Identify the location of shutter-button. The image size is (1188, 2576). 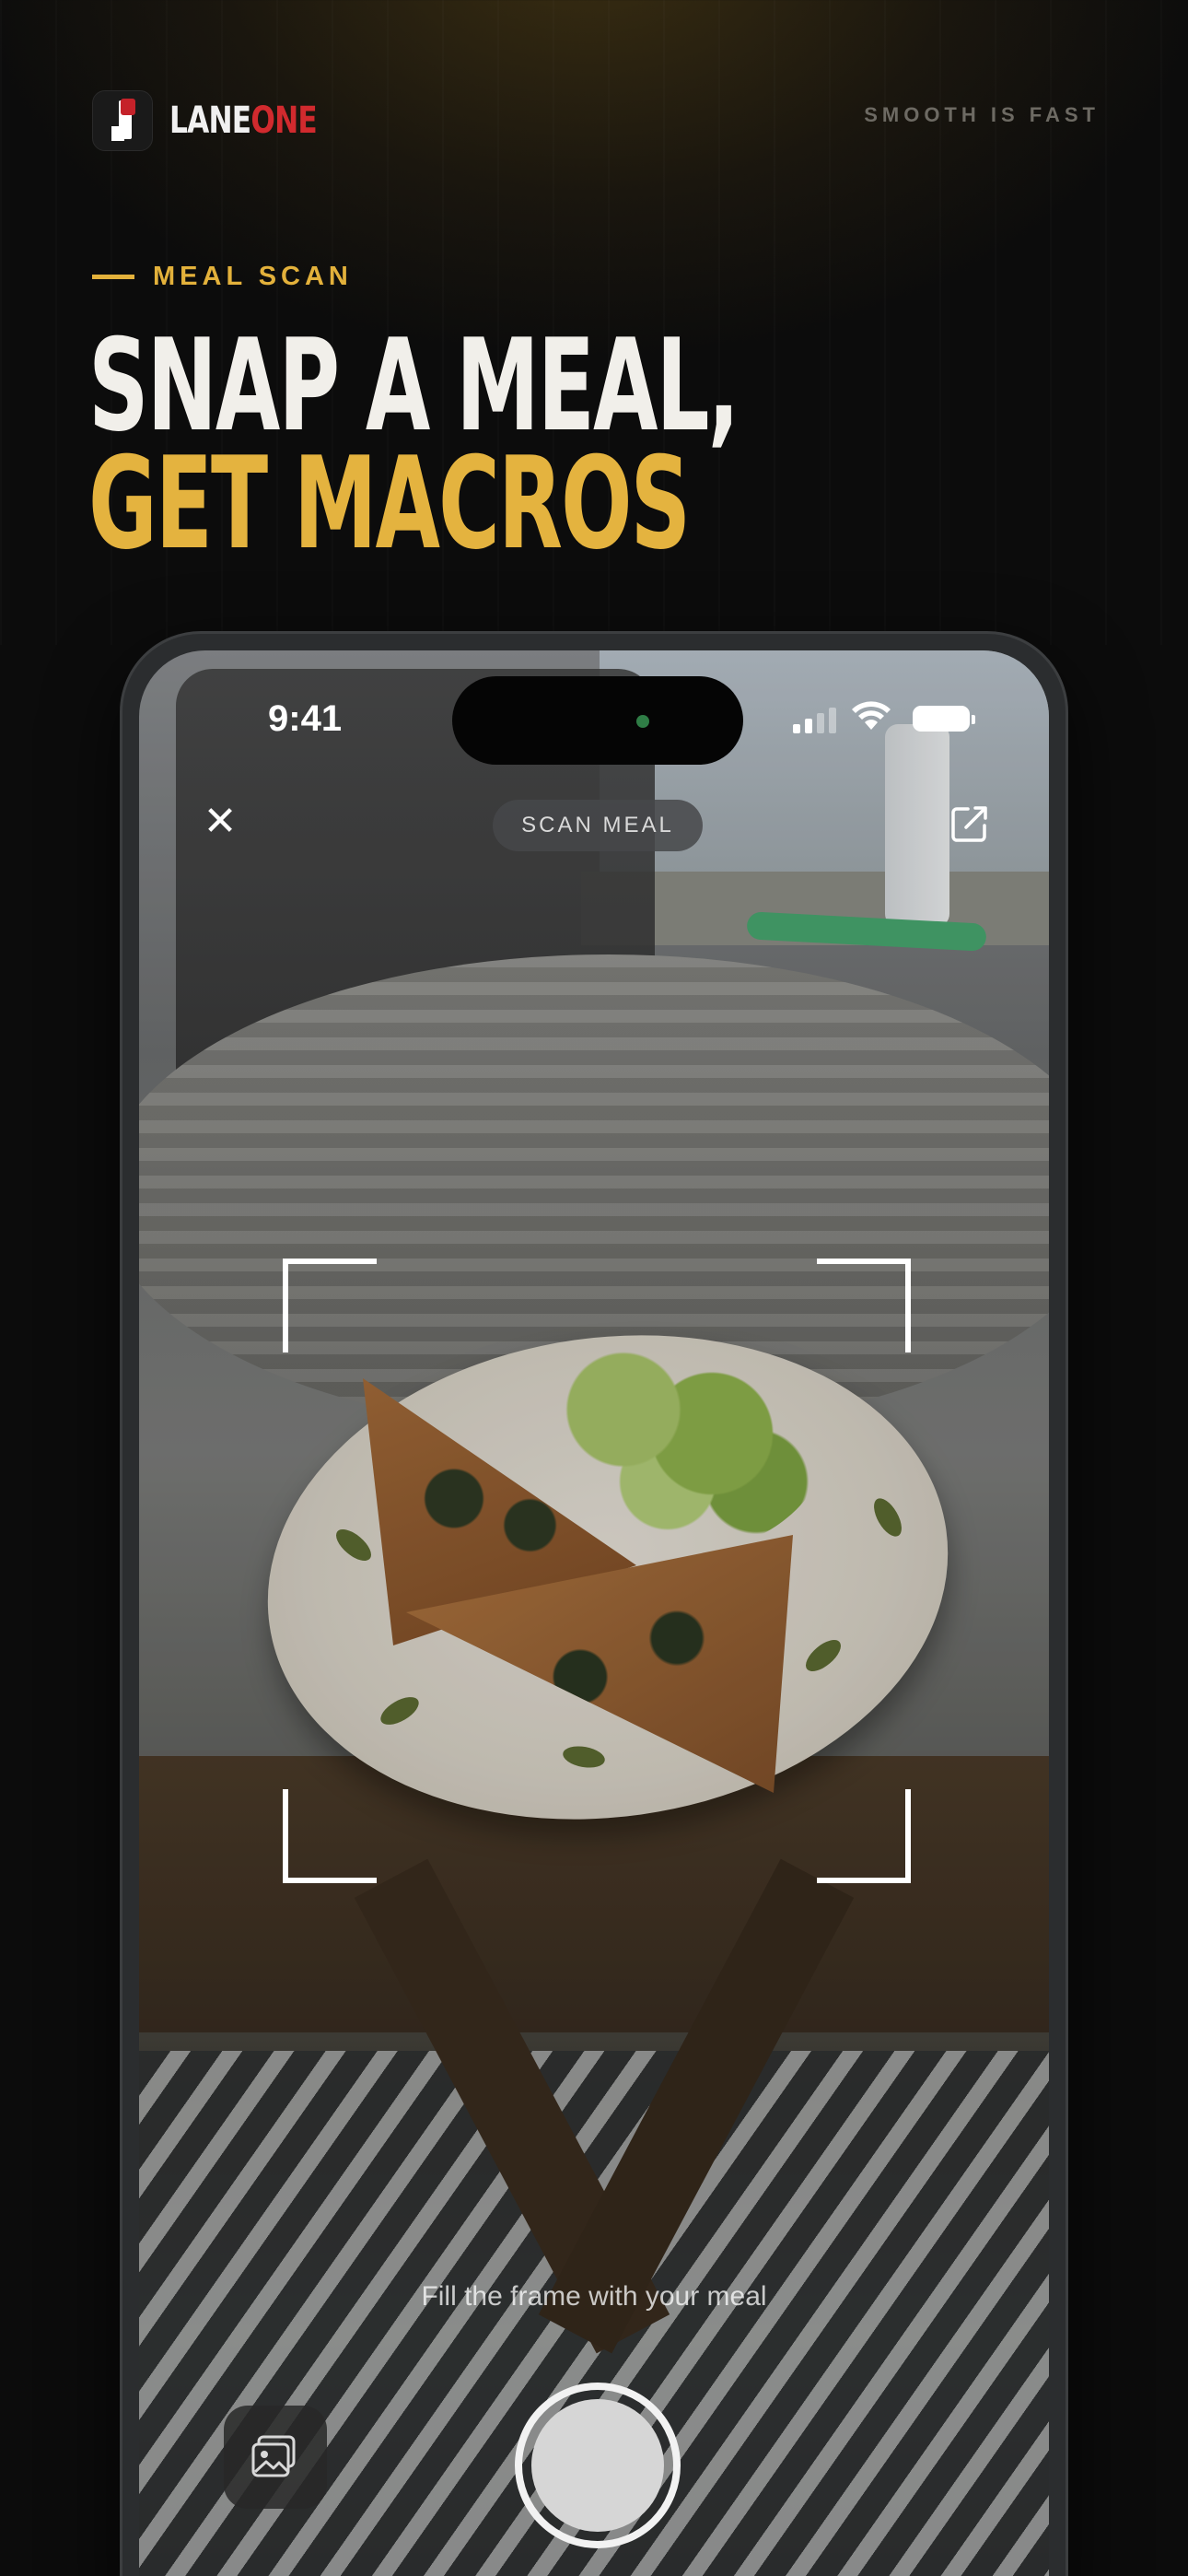
(598, 2465).